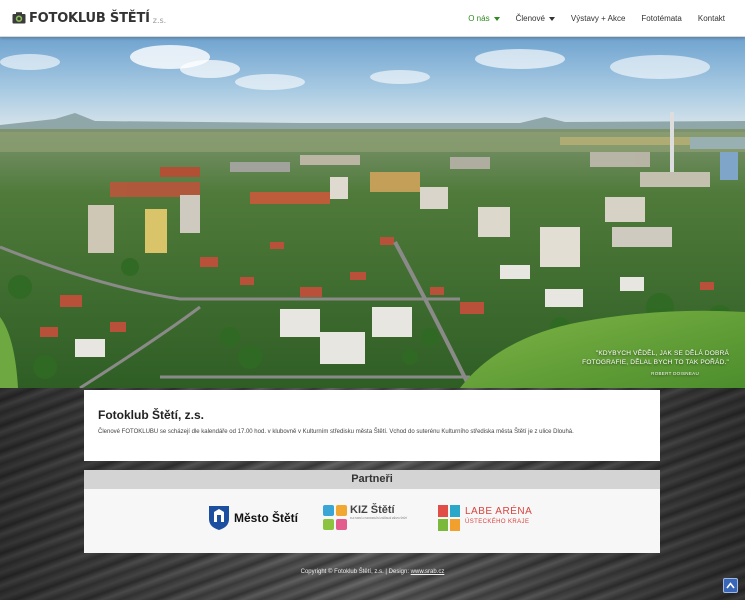 This screenshot has height=600, width=745. I want to click on back-to-top-button, so click(730, 585).